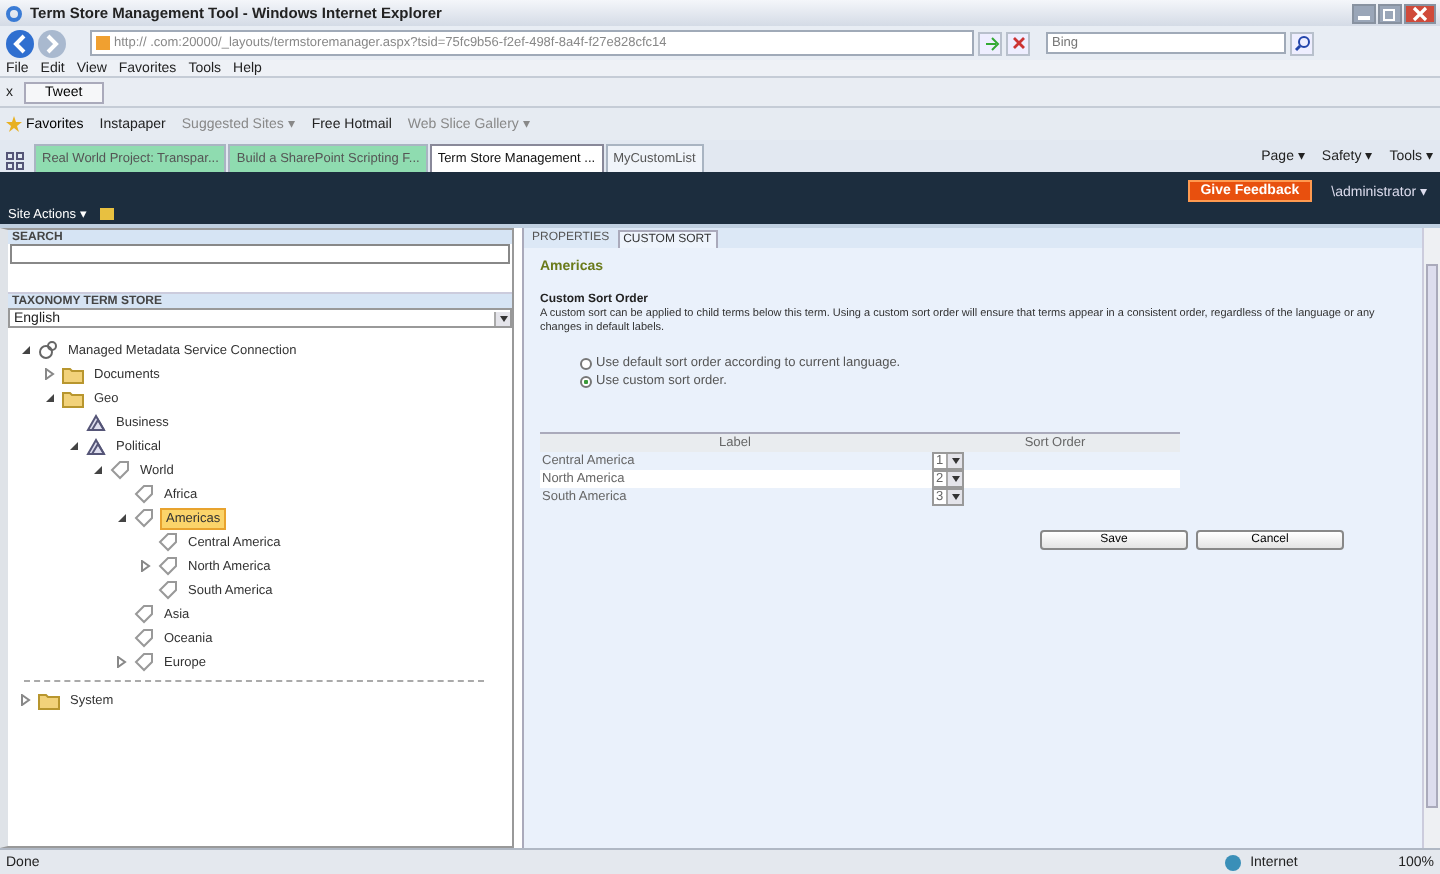 The width and height of the screenshot is (1440, 874). I want to click on close-button, so click(1420, 13).